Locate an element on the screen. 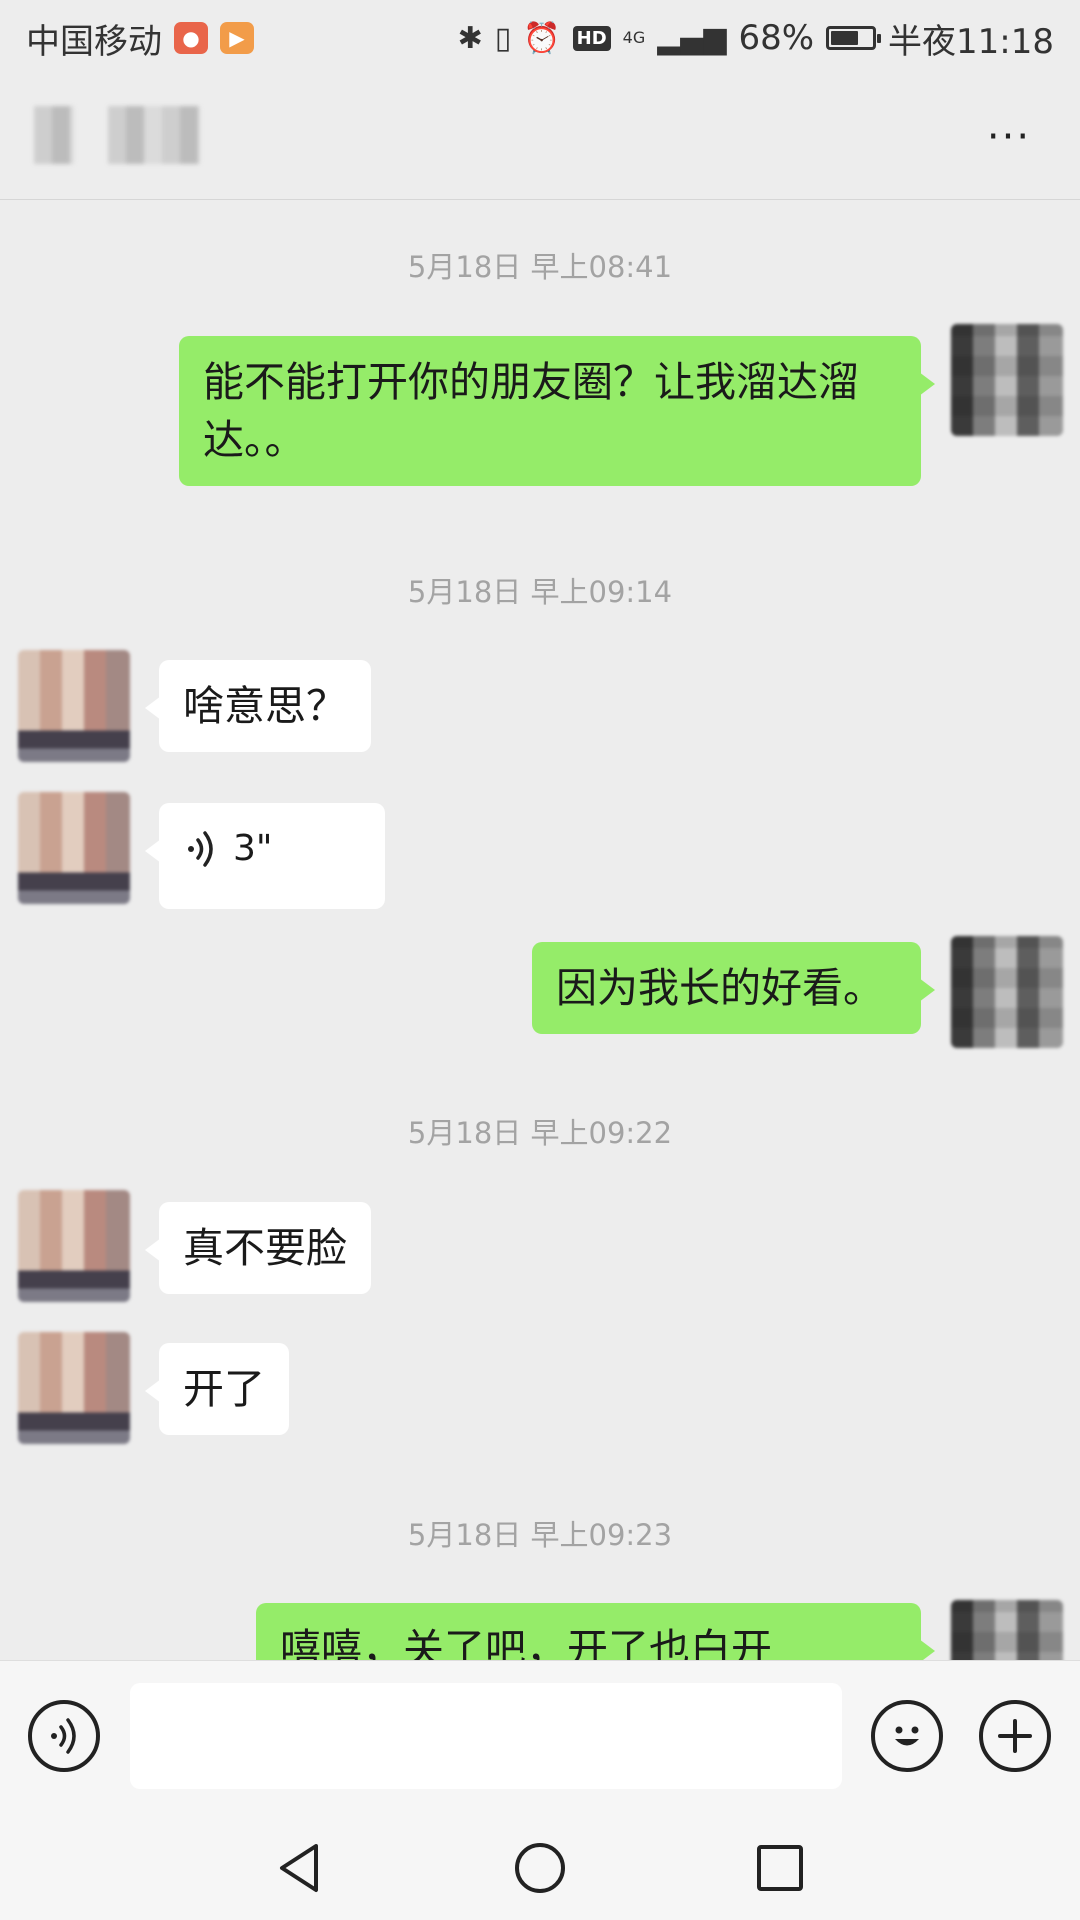 Image resolution: width=1080 pixels, height=1920 pixels. battery-percent: 68% is located at coordinates (776, 38).